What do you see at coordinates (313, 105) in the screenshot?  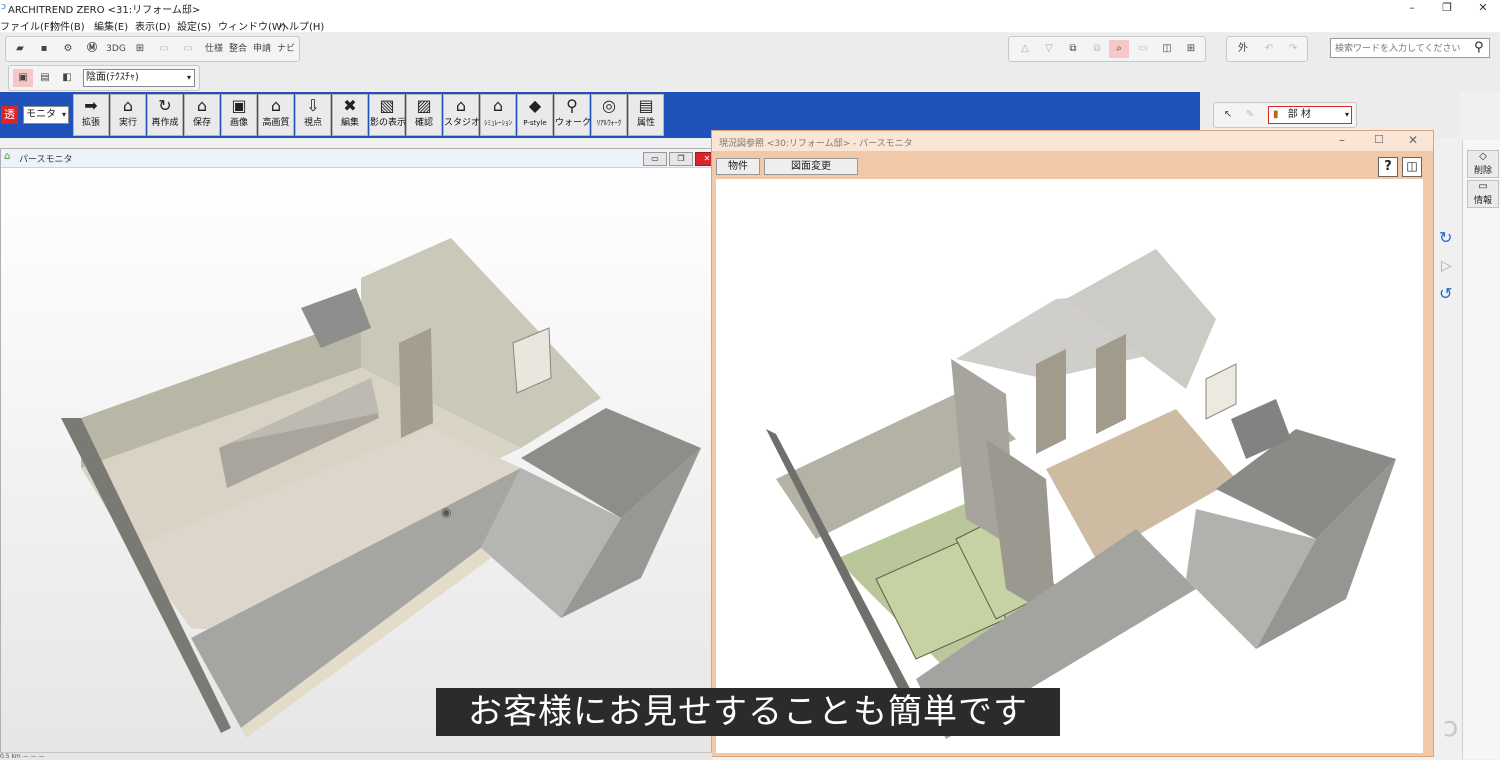 I see `ribbon-command-icon: ⇩` at bounding box center [313, 105].